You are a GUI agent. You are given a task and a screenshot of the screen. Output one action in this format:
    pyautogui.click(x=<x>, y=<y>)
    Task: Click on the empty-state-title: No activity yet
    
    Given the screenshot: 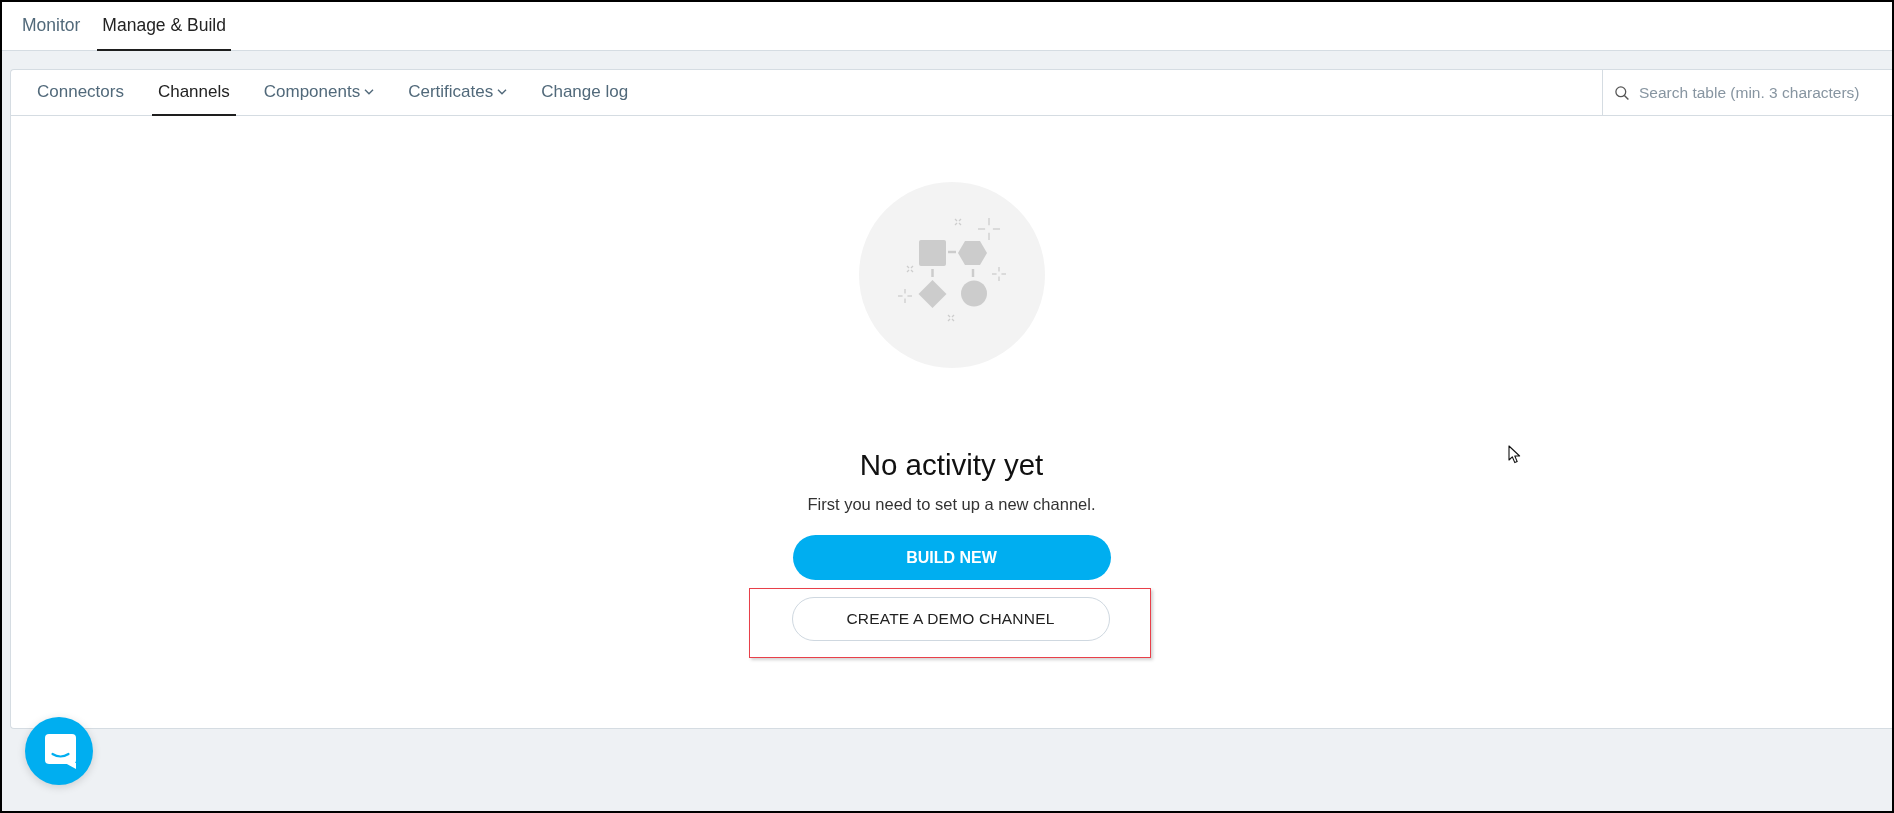 What is the action you would take?
    pyautogui.click(x=951, y=465)
    